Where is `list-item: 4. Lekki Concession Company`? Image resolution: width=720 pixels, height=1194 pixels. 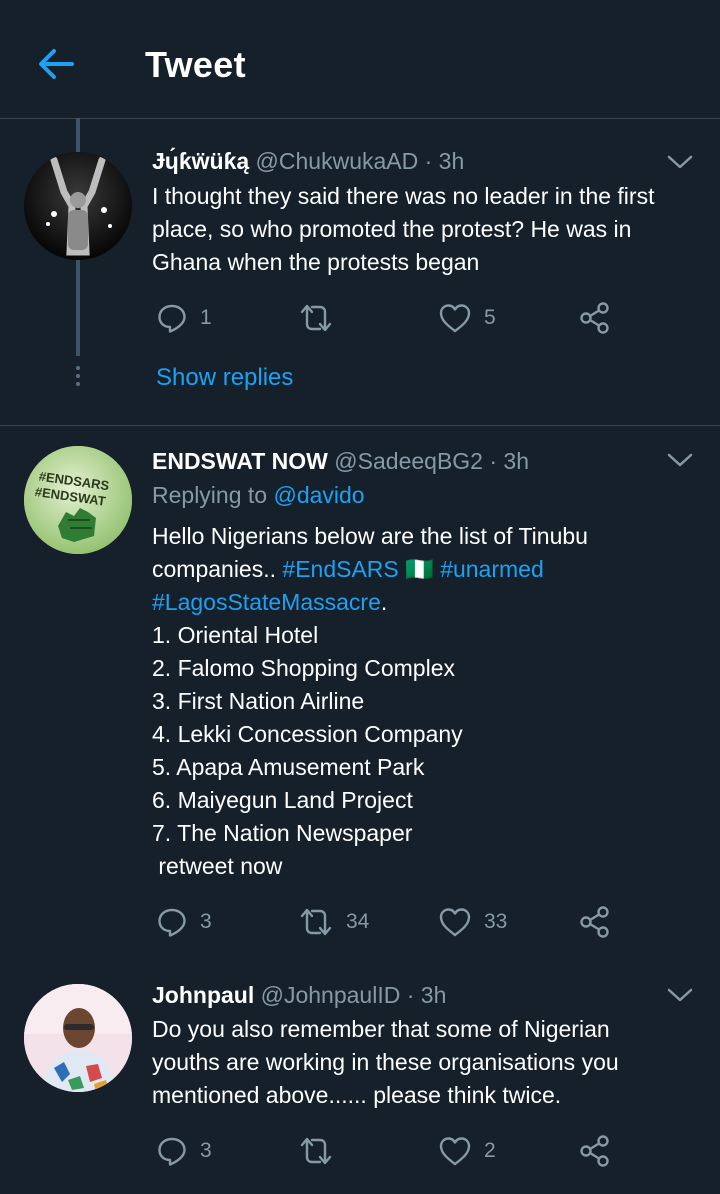 list-item: 4. Lekki Concession Company is located at coordinates (307, 734).